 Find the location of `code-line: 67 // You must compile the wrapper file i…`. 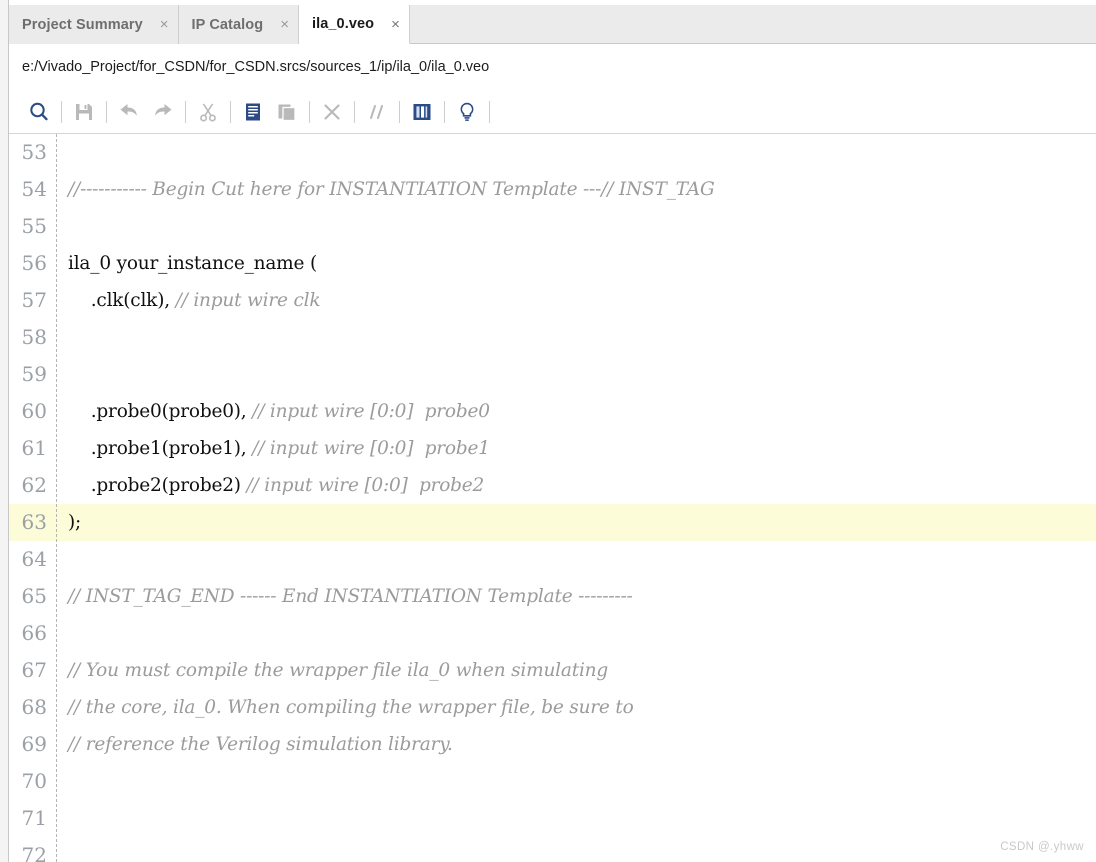

code-line: 67 // You must compile the wrapper file i… is located at coordinates (552, 670).